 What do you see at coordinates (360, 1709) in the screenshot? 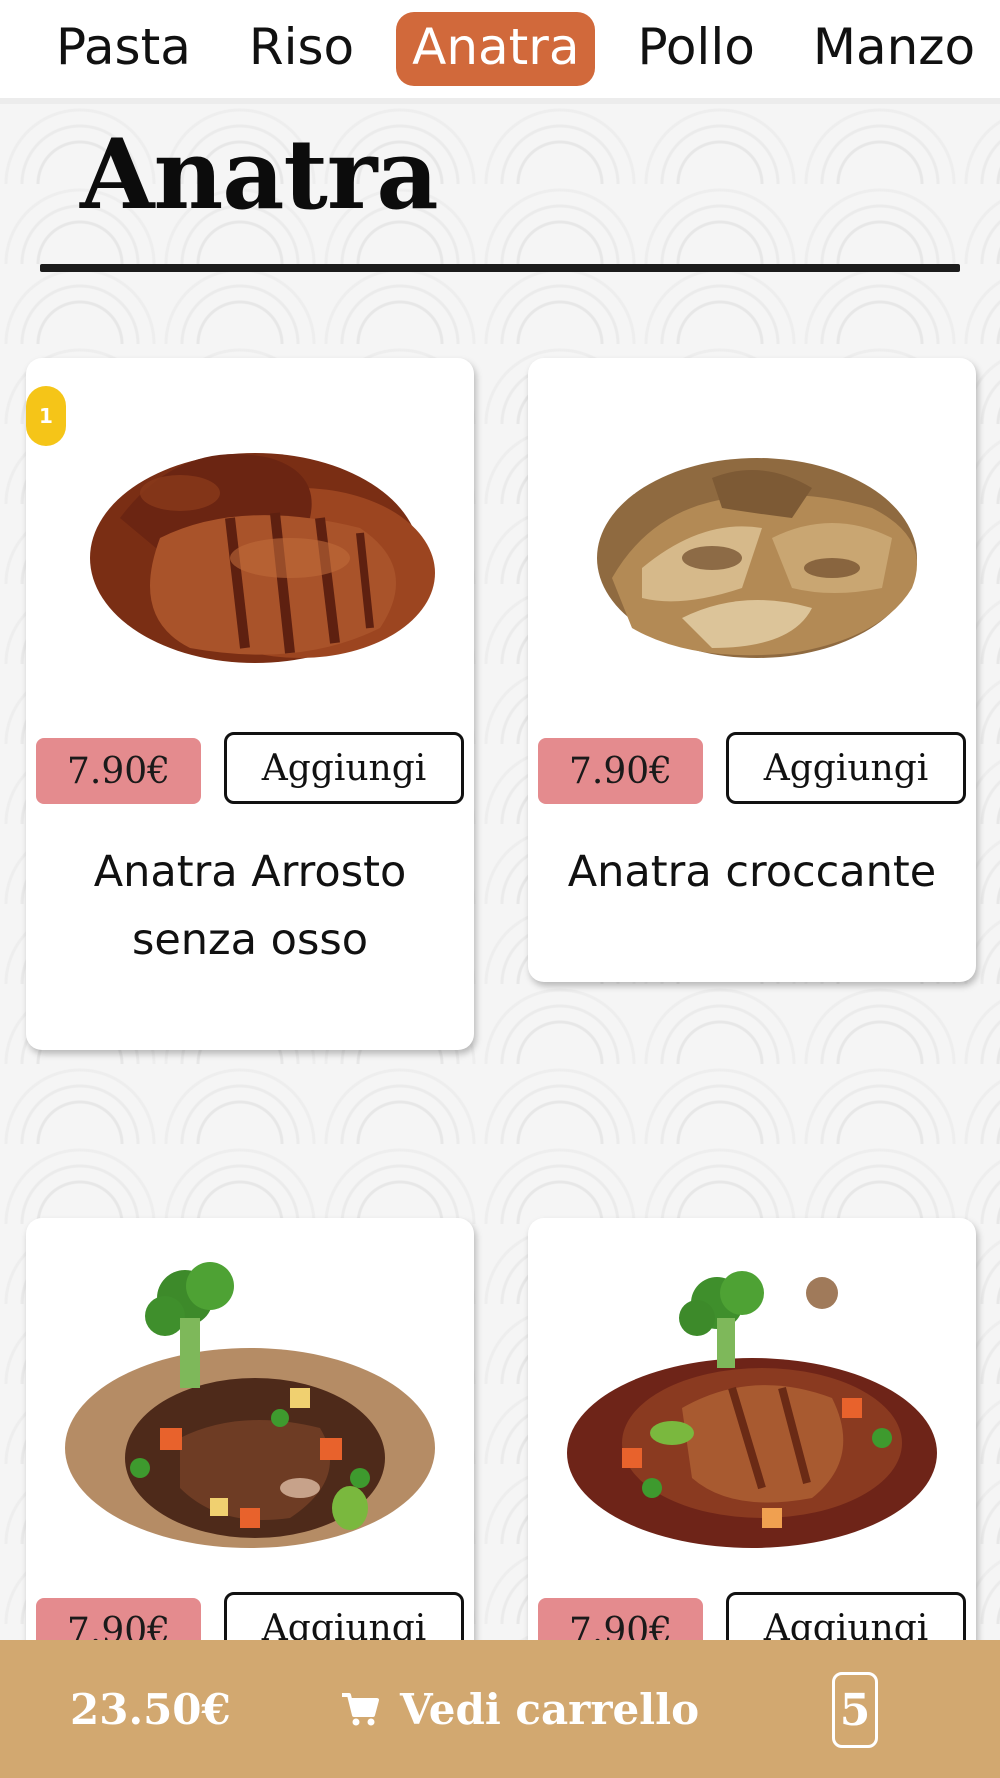
I see `cart-icon` at bounding box center [360, 1709].